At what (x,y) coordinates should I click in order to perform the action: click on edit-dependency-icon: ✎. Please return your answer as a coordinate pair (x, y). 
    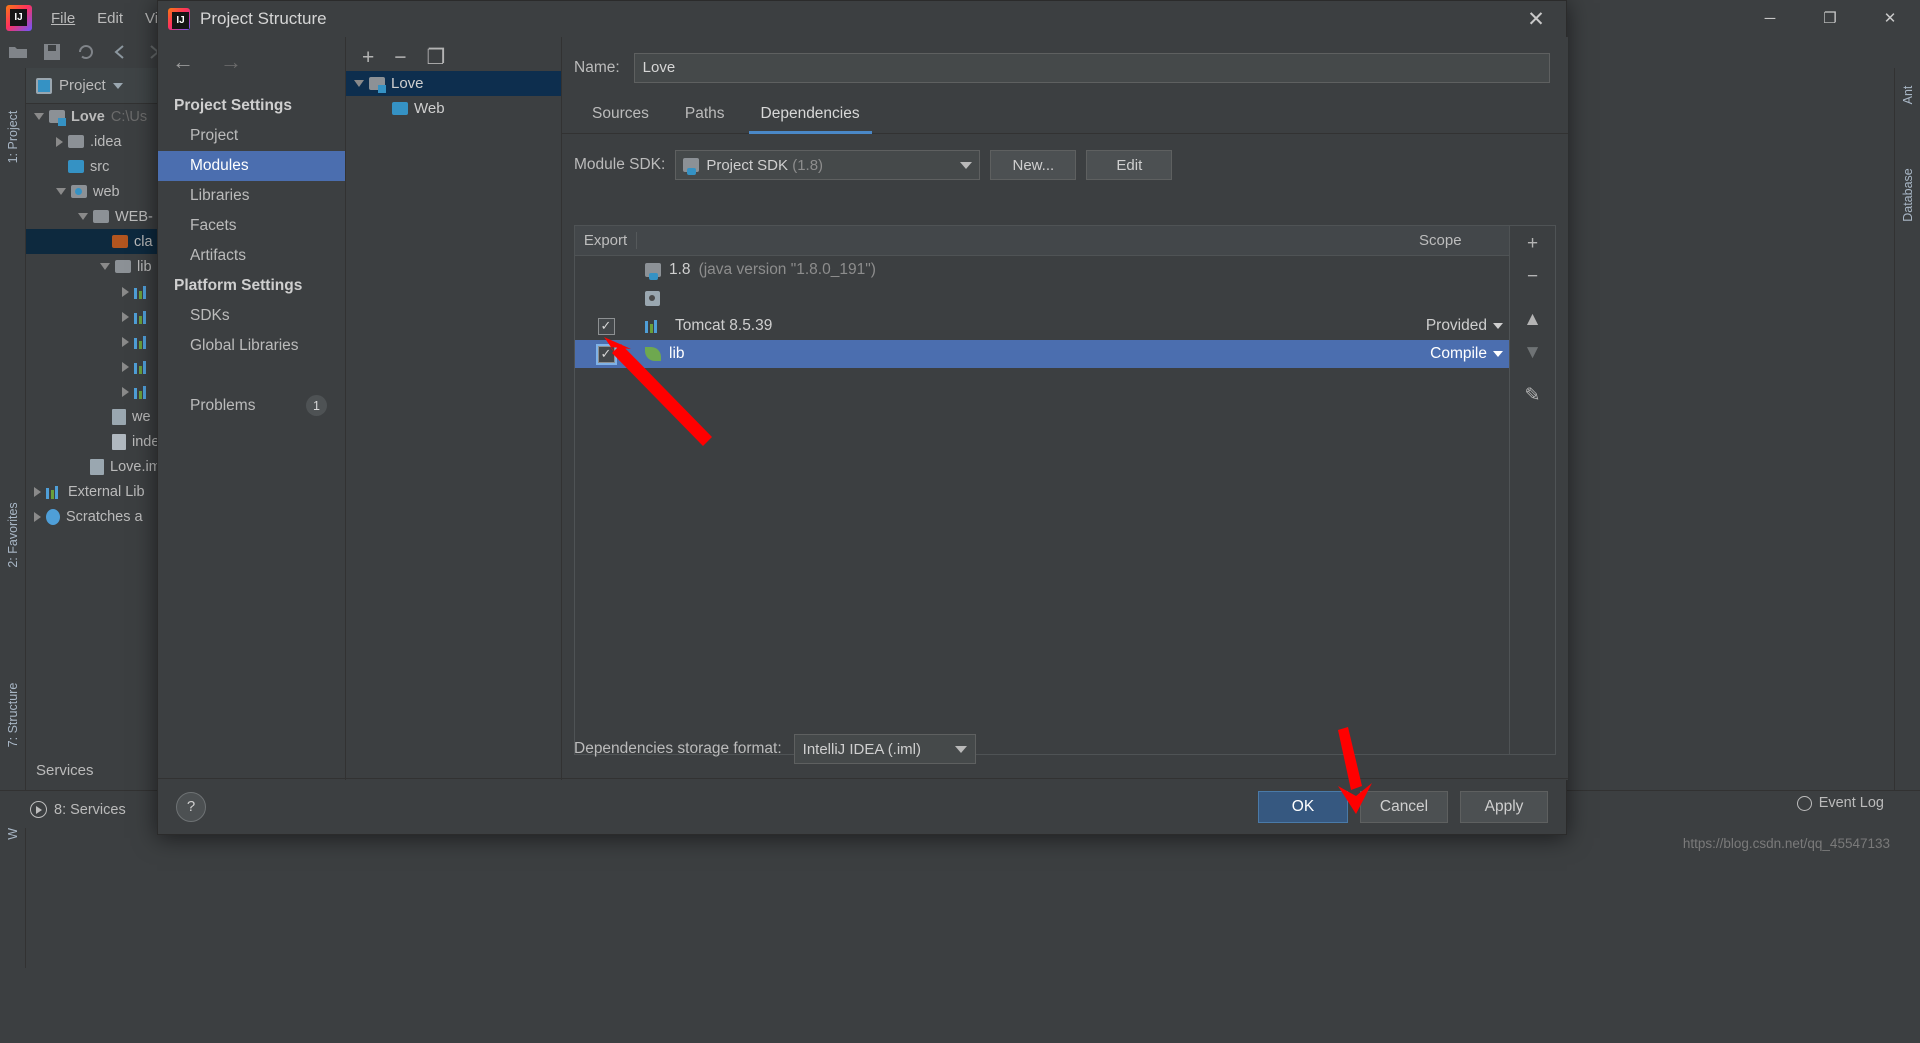
    Looking at the image, I should click on (1533, 395).